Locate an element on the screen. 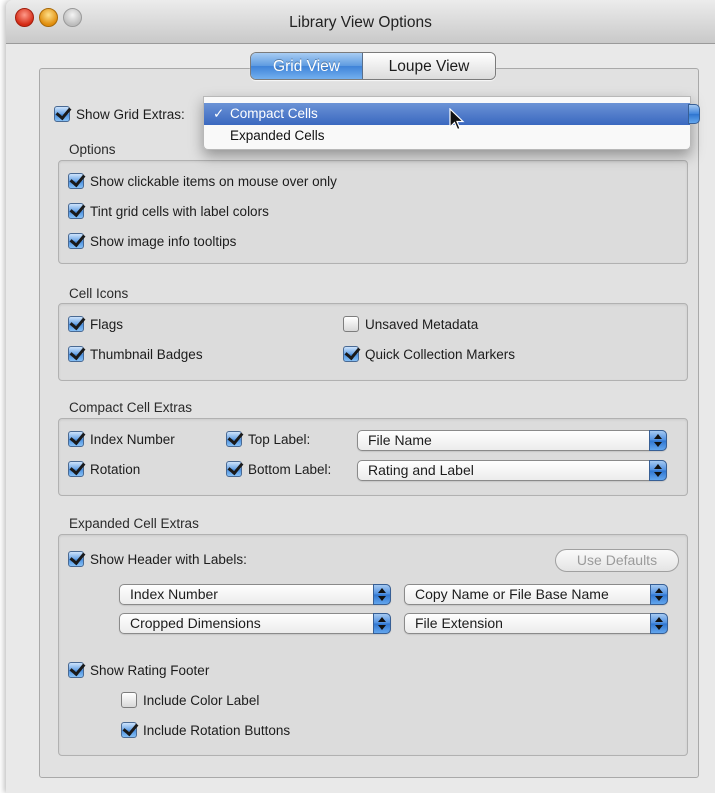  tint-grid-cells-label: Tint grid cells with label colors is located at coordinates (179, 211).